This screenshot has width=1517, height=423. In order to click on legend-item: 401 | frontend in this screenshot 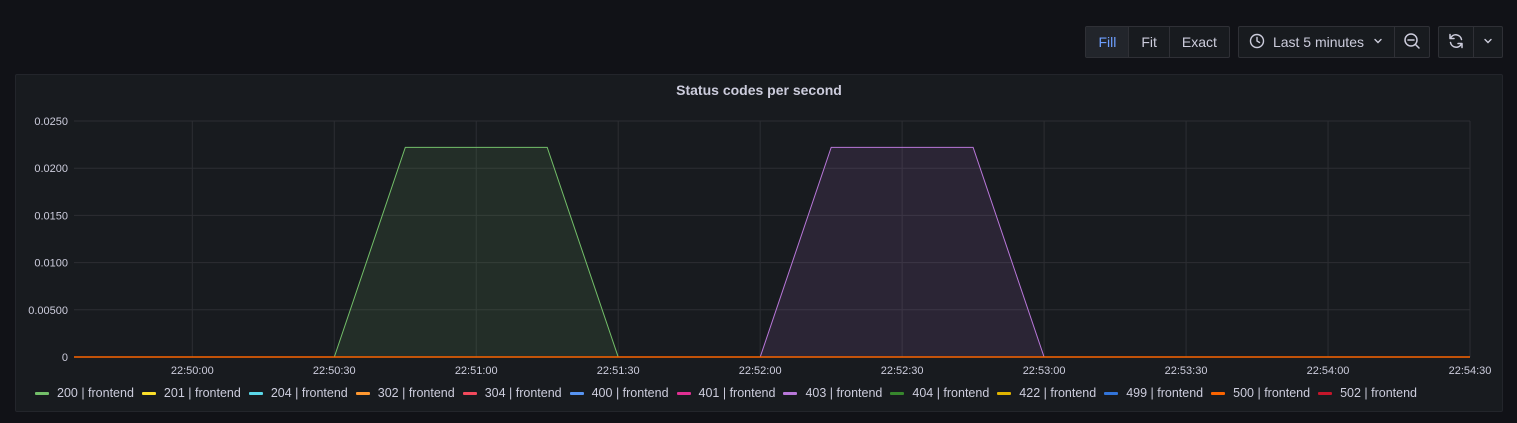, I will do `click(726, 393)`.